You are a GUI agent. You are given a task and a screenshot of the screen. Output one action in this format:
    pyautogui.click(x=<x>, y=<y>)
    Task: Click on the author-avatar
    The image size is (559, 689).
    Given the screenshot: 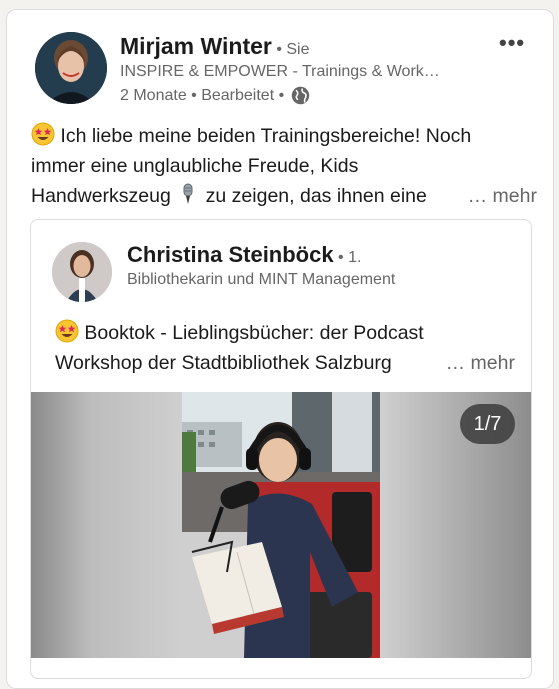 What is the action you would take?
    pyautogui.click(x=71, y=68)
    